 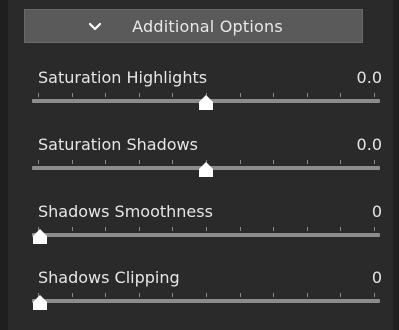 What do you see at coordinates (396, 165) in the screenshot?
I see `panel-right-border` at bounding box center [396, 165].